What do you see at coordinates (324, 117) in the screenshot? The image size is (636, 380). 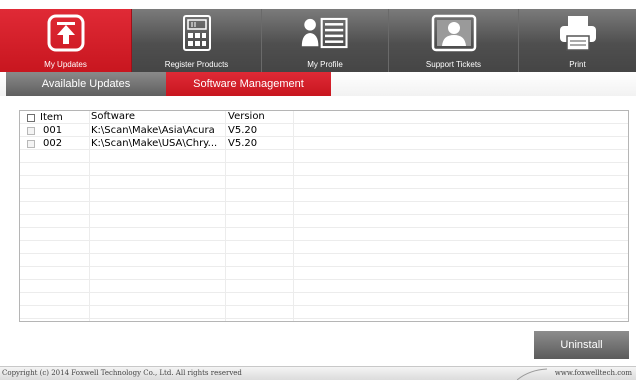 I see `table-header: Item Software Version` at bounding box center [324, 117].